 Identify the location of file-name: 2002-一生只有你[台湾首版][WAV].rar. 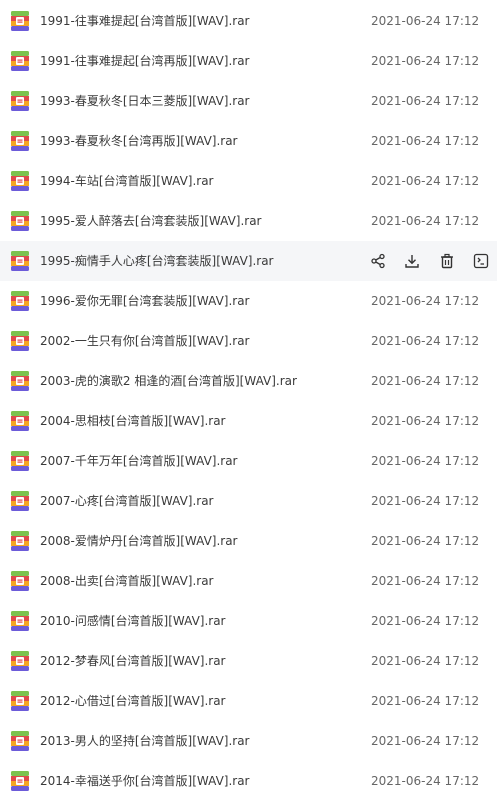
(145, 341).